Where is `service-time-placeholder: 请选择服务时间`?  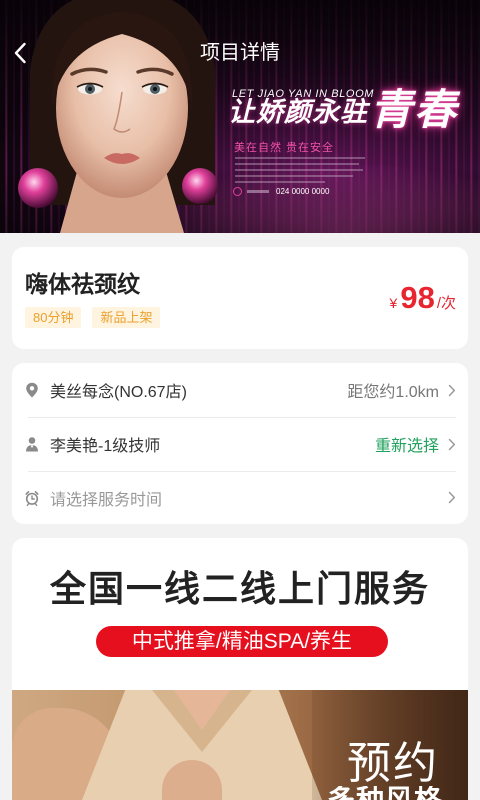
service-time-placeholder: 请选择服务时间 is located at coordinates (106, 500).